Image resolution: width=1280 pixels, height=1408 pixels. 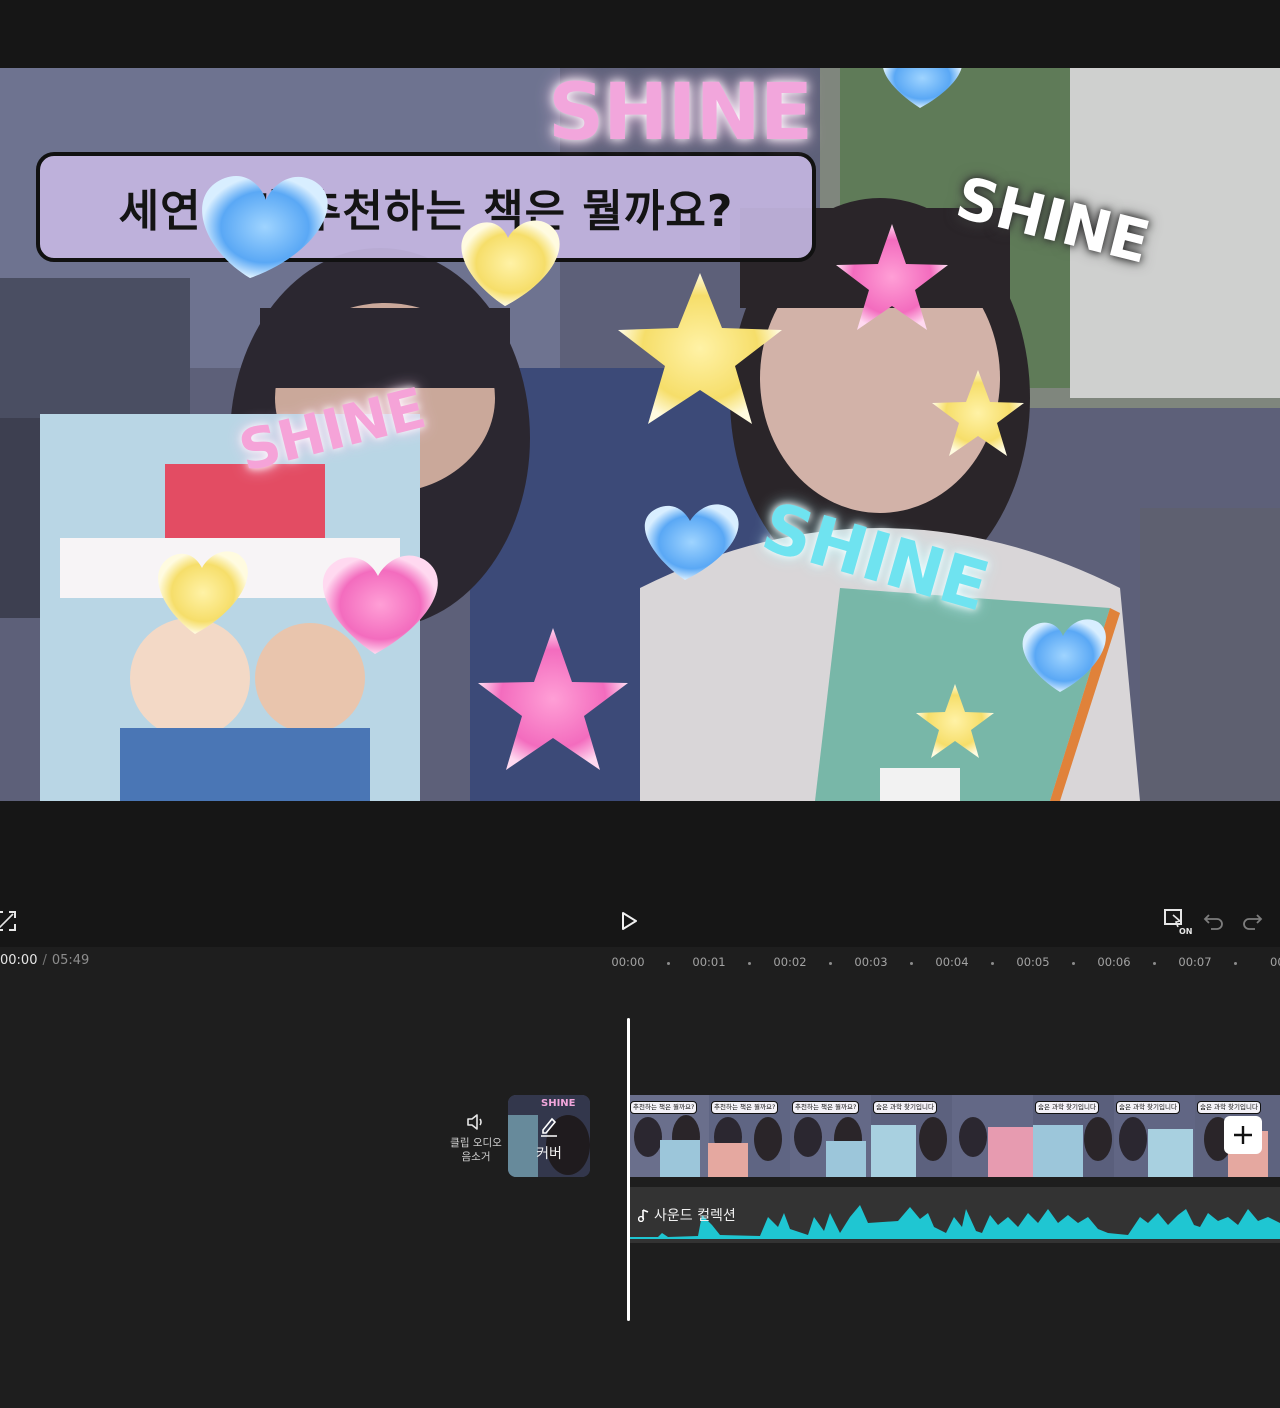 I want to click on playhead, so click(x=628, y=1169).